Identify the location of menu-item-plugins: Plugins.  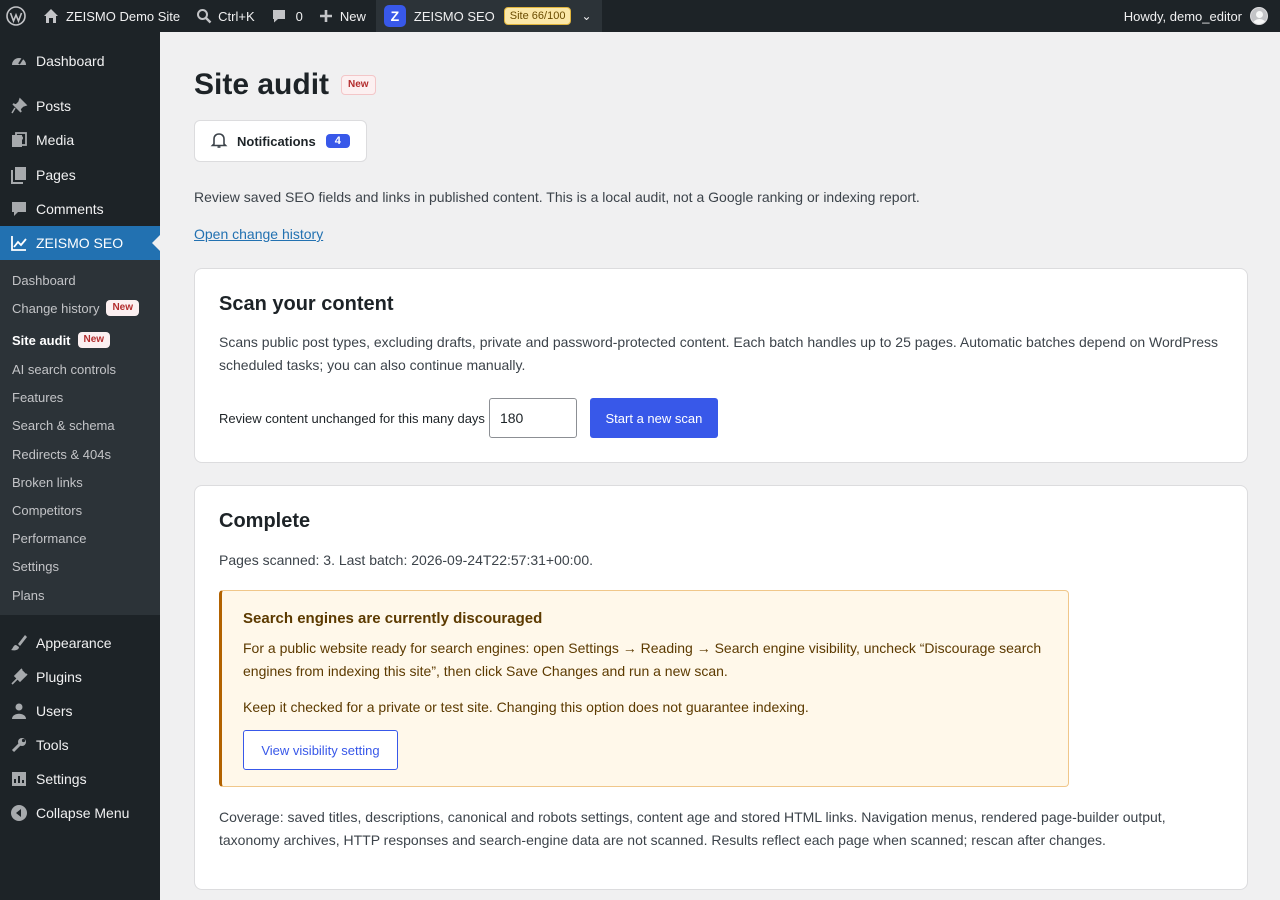
(80, 677).